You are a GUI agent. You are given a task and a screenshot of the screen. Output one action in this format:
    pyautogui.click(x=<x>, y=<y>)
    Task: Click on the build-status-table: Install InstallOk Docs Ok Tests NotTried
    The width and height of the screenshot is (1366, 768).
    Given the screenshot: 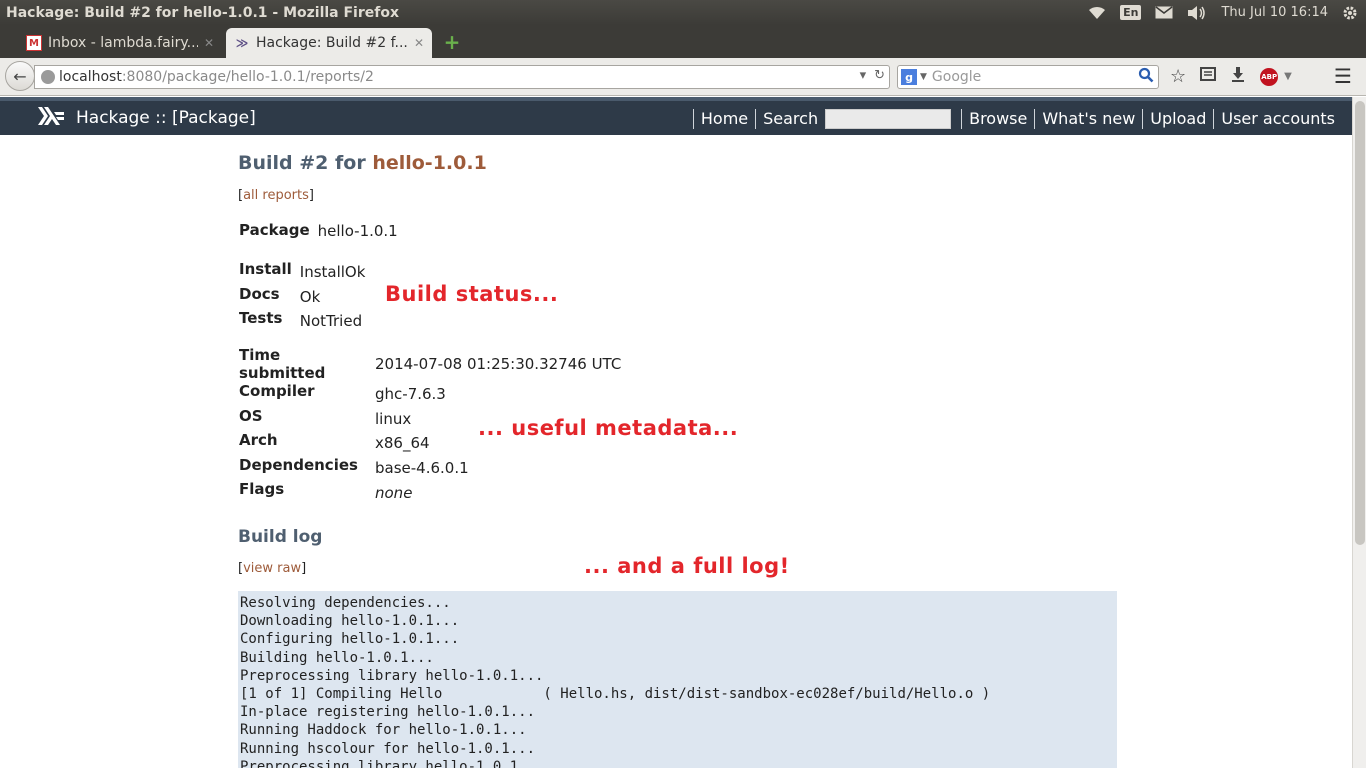 What is the action you would take?
    pyautogui.click(x=301, y=297)
    